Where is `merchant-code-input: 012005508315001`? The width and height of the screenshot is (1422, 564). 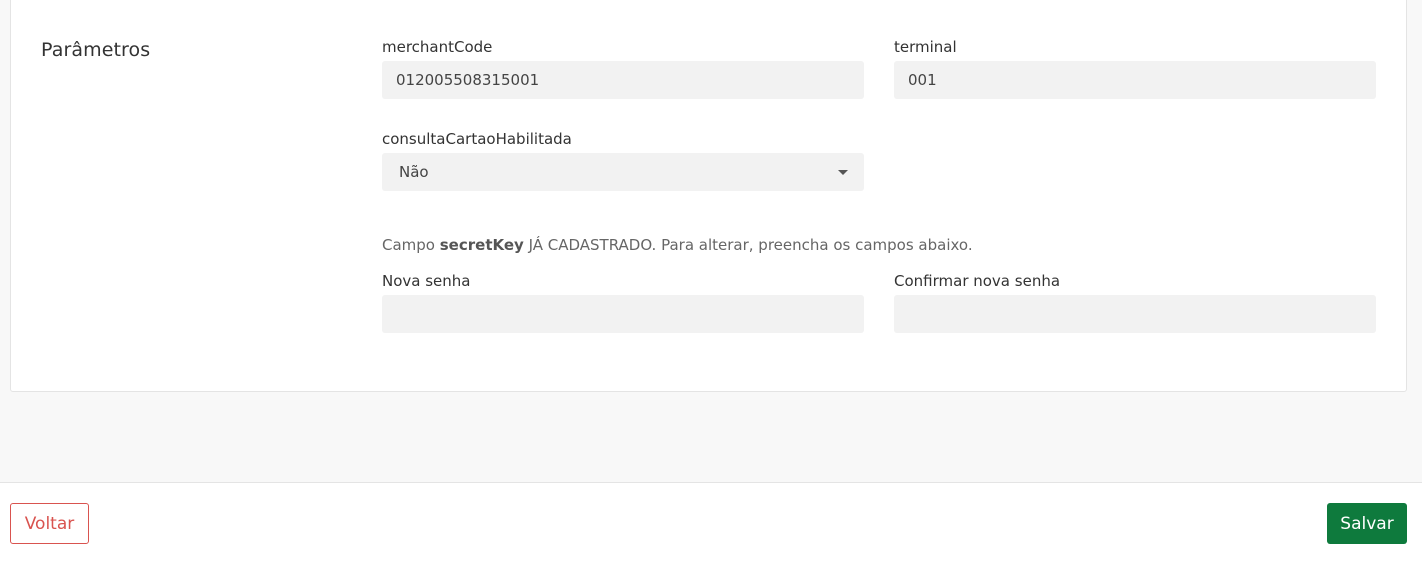 merchant-code-input: 012005508315001 is located at coordinates (623, 80).